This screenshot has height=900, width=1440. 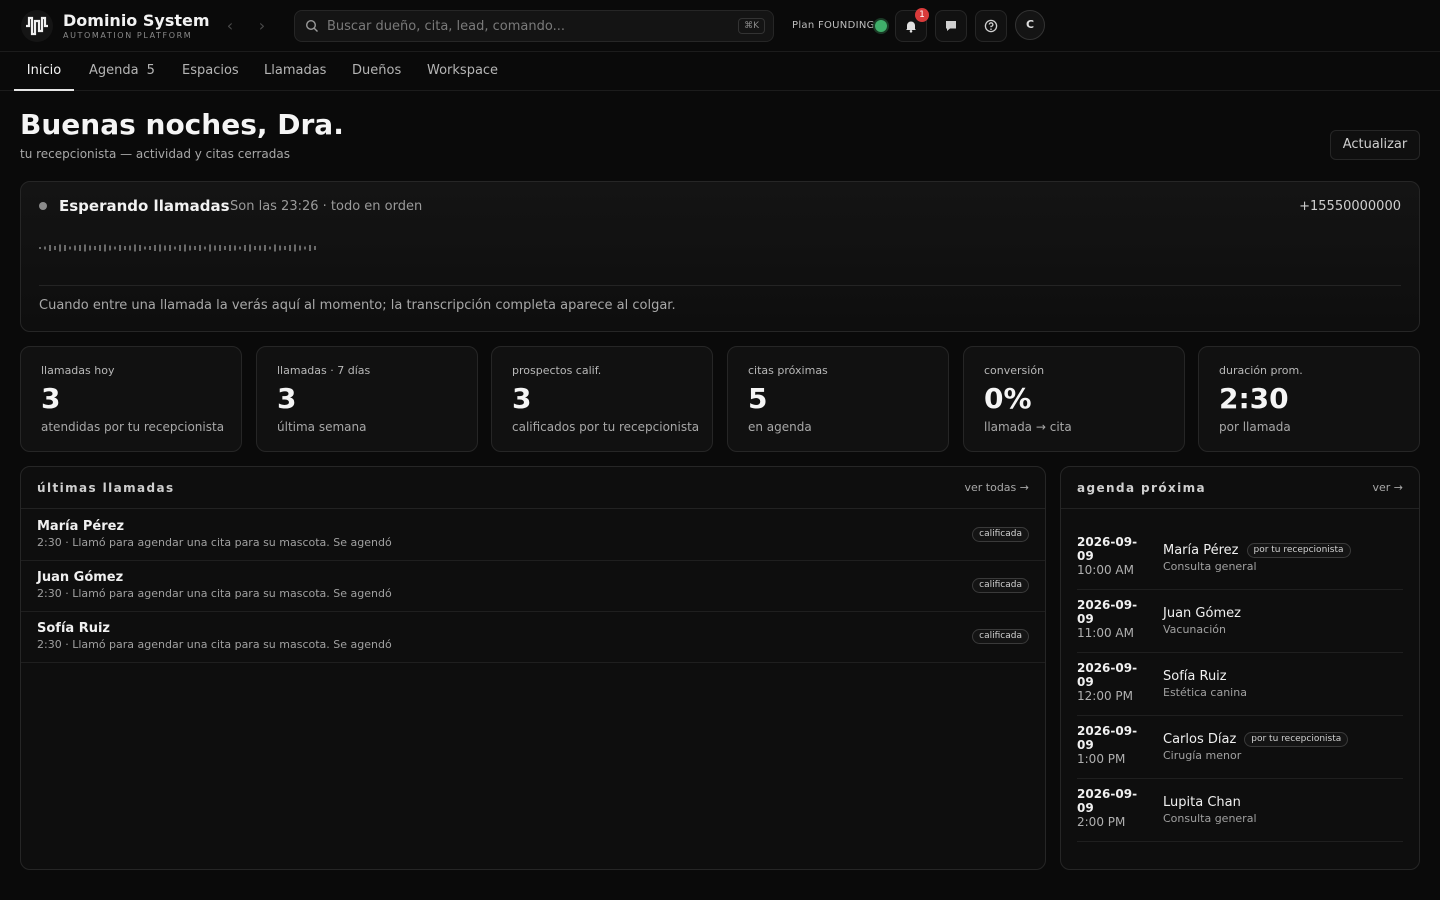 I want to click on search-bar: ⌘K, so click(x=534, y=26).